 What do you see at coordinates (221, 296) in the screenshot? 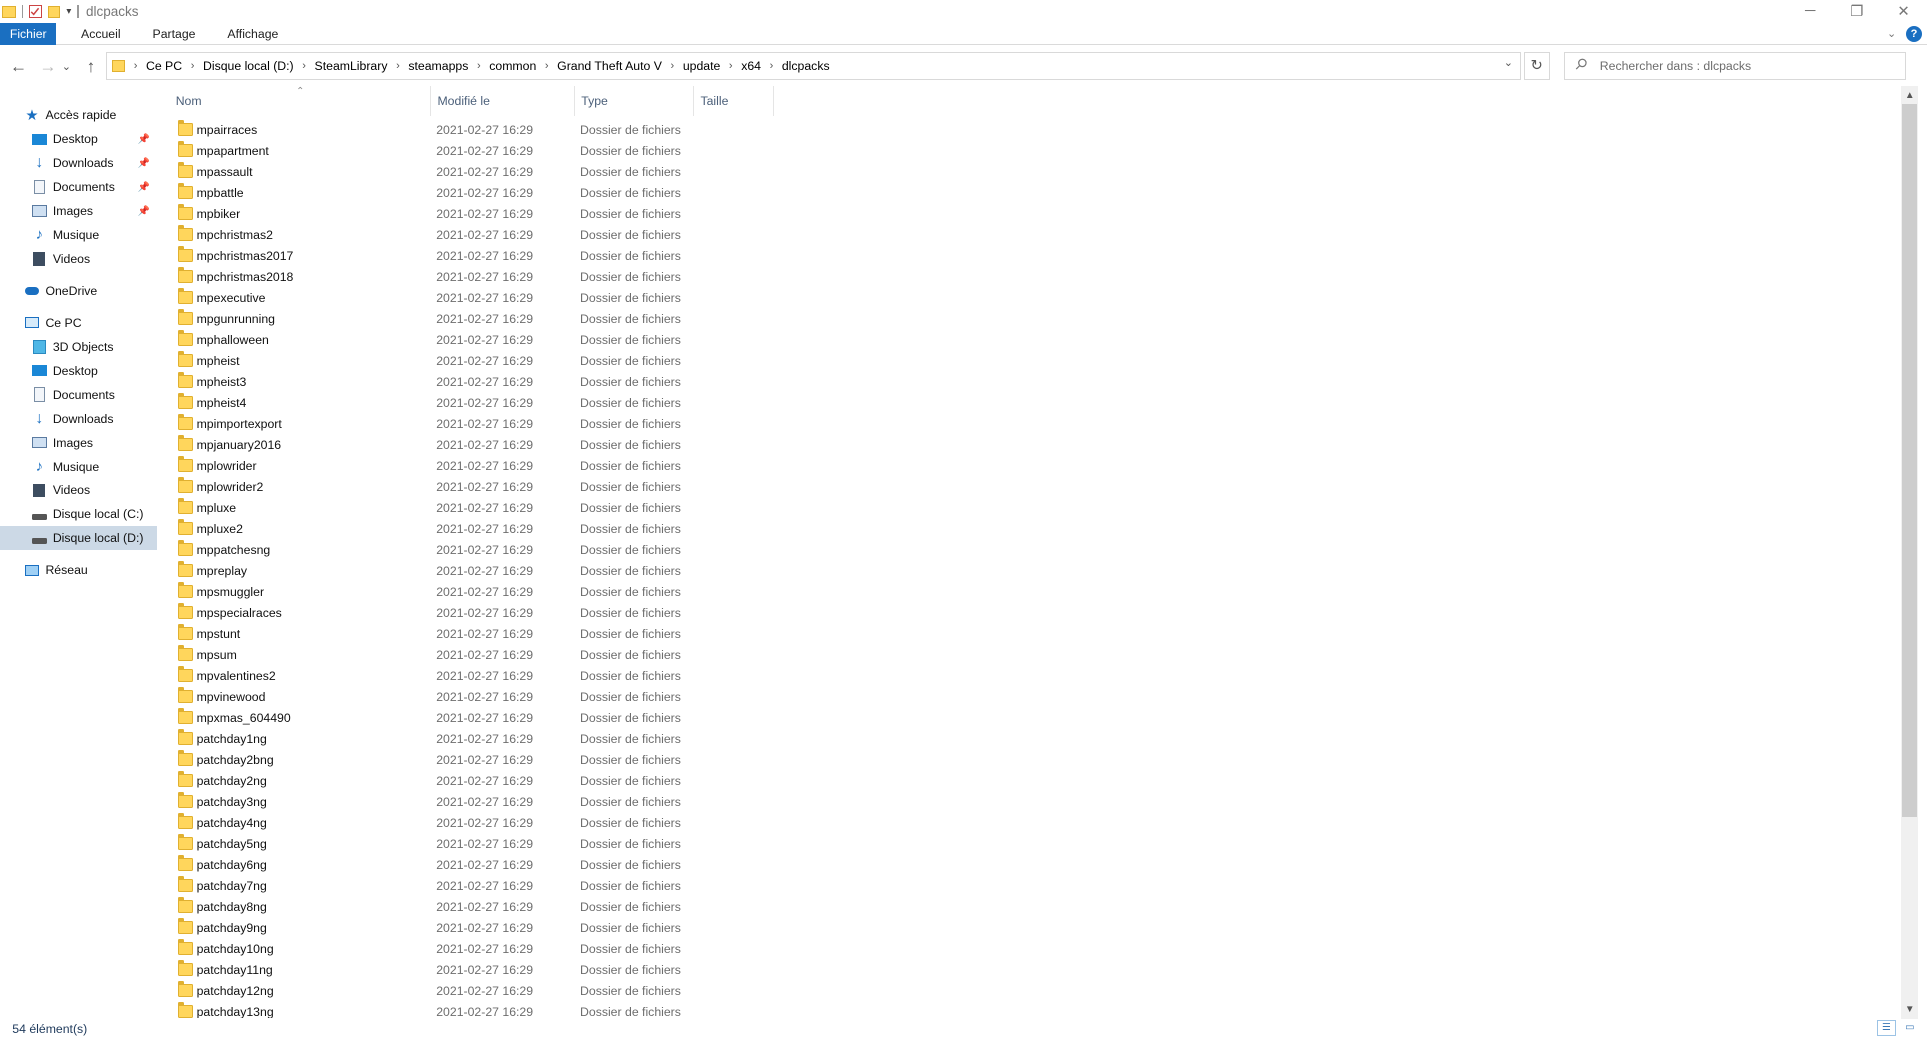
I see `file-name-cell: mpexecutive` at bounding box center [221, 296].